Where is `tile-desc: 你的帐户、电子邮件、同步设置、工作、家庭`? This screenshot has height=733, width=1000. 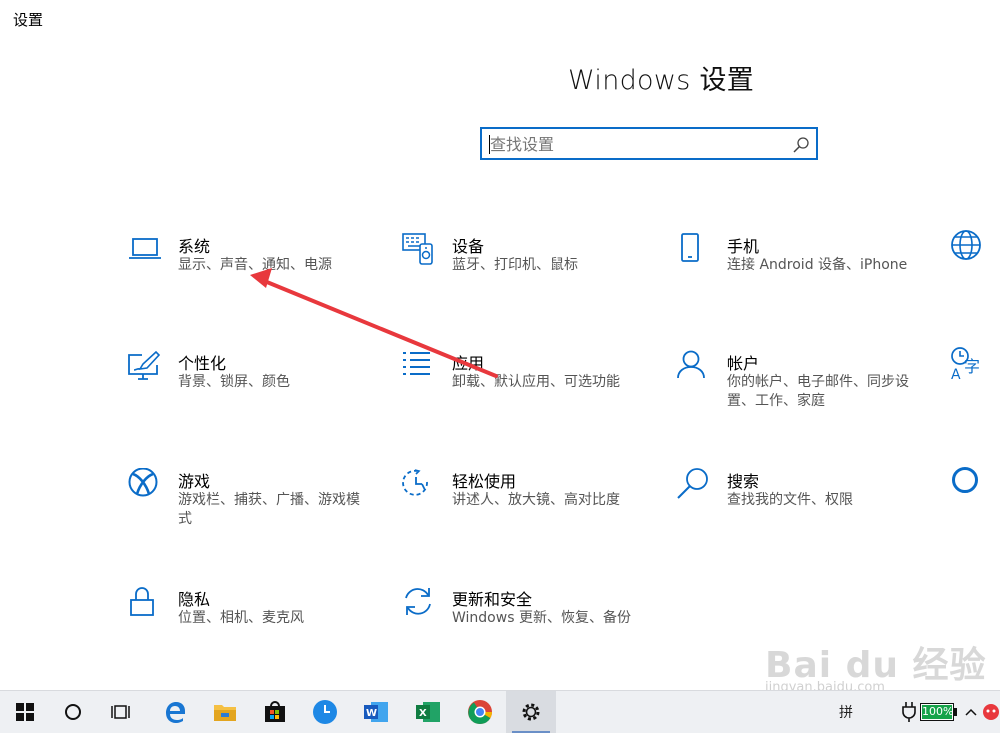
tile-desc: 你的帐户、电子邮件、同步设置、工作、家庭 is located at coordinates (824, 392).